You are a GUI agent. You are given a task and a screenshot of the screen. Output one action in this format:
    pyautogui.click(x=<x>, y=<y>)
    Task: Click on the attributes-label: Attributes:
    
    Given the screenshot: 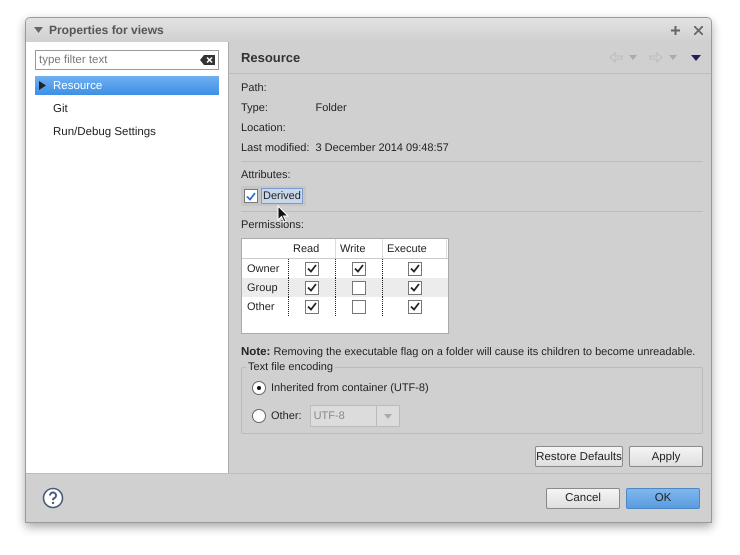 What is the action you would take?
    pyautogui.click(x=266, y=175)
    